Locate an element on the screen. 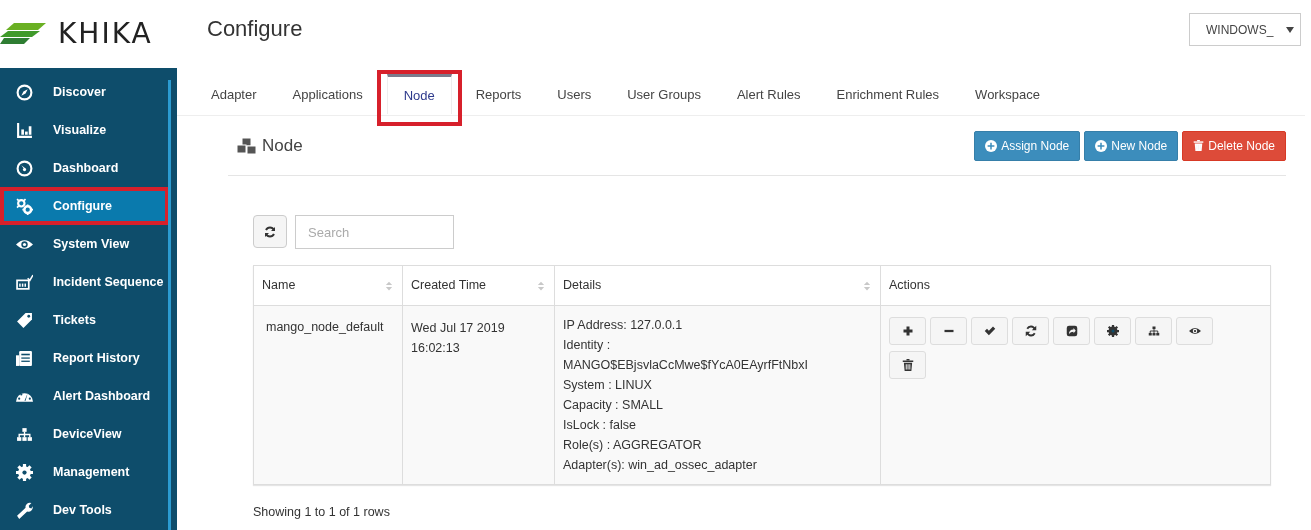  nav-item: DeviceView is located at coordinates (82, 434).